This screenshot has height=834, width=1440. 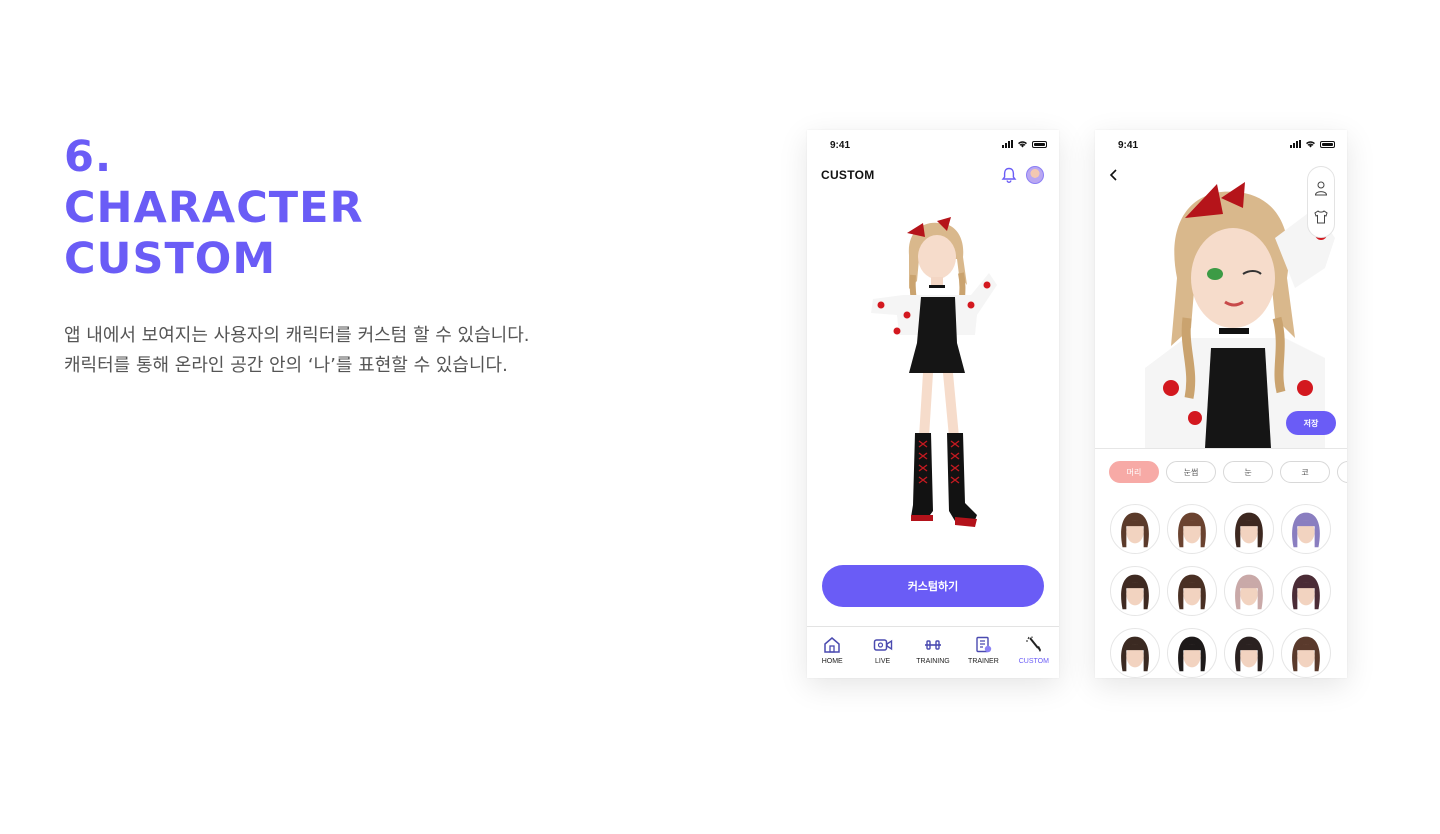 I want to click on tab-live-label: LIVE, so click(x=883, y=661).